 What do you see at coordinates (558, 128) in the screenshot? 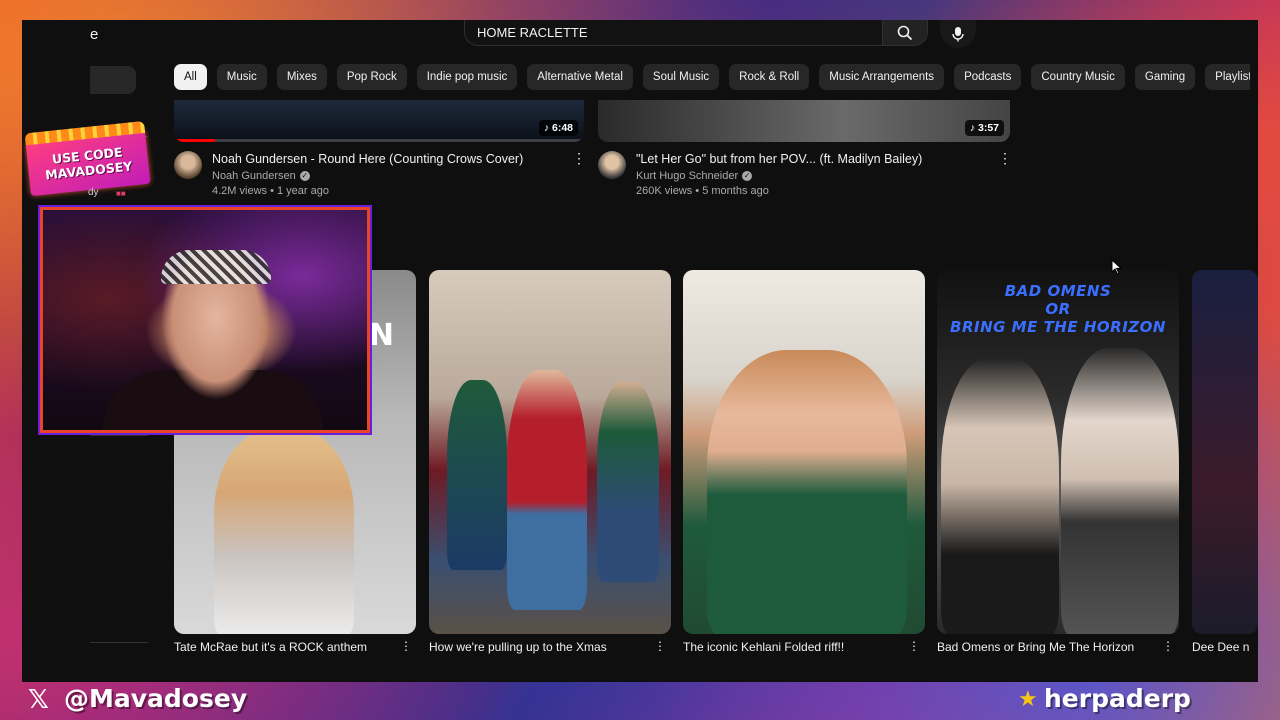
I see `duration-badge: ♪ 6:48` at bounding box center [558, 128].